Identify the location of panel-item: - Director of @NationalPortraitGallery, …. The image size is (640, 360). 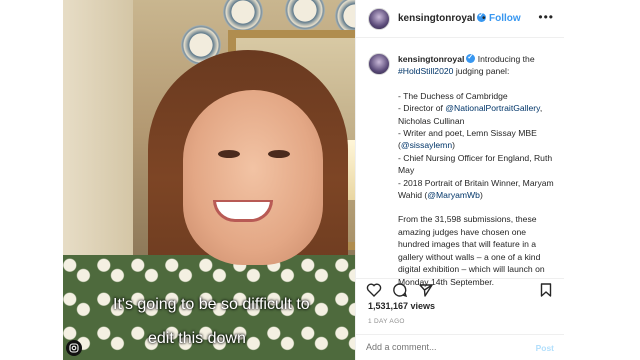
(478, 114).